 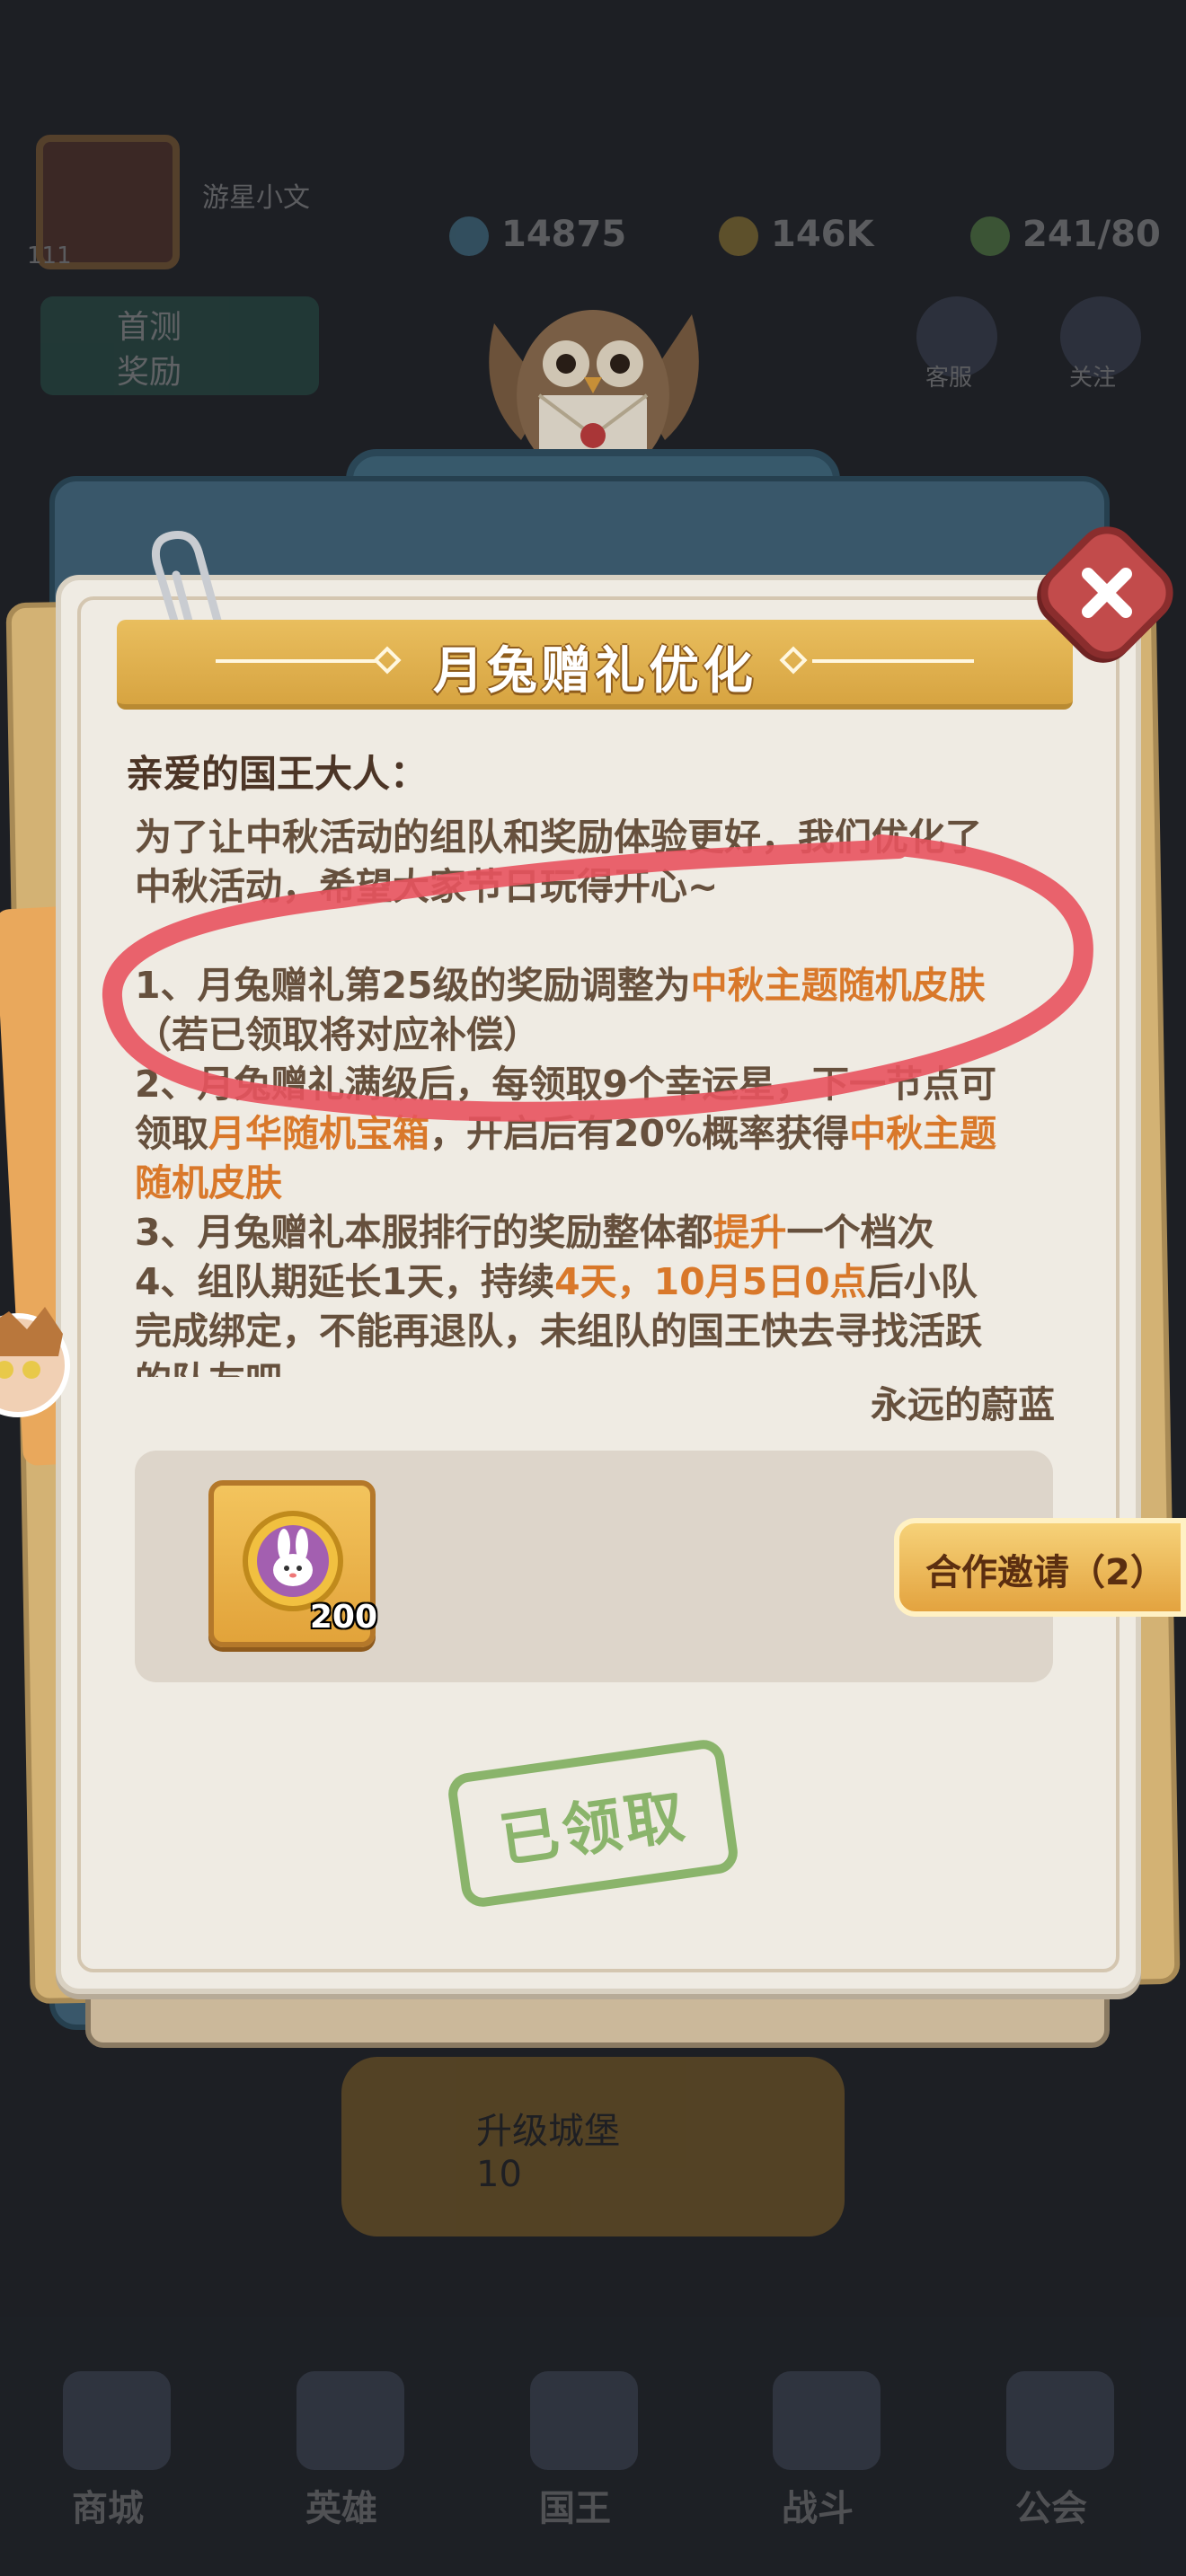 I want to click on resource-gold: 146K, so click(x=796, y=235).